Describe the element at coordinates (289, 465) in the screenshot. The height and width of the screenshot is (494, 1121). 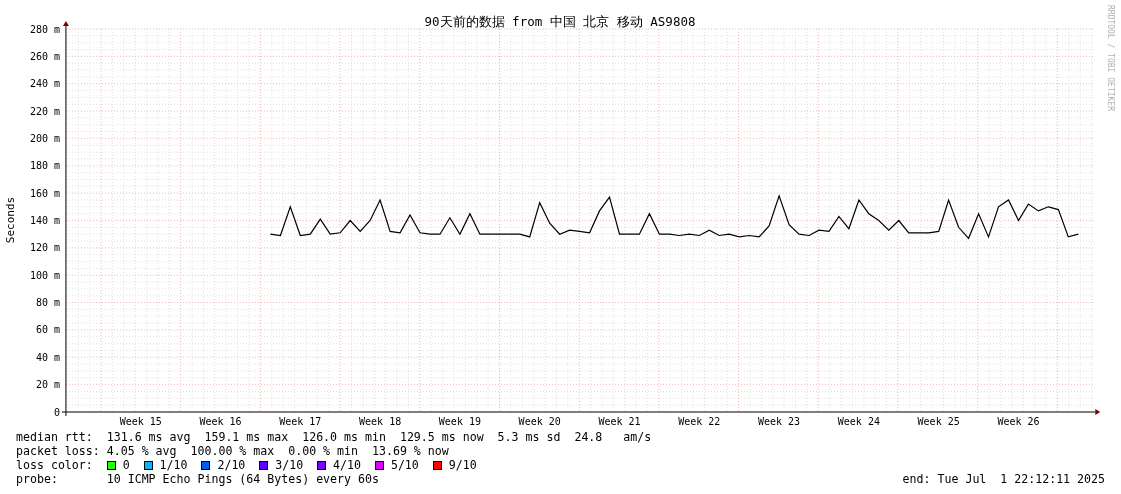
I see `legend-item-label: 3/10` at that location.